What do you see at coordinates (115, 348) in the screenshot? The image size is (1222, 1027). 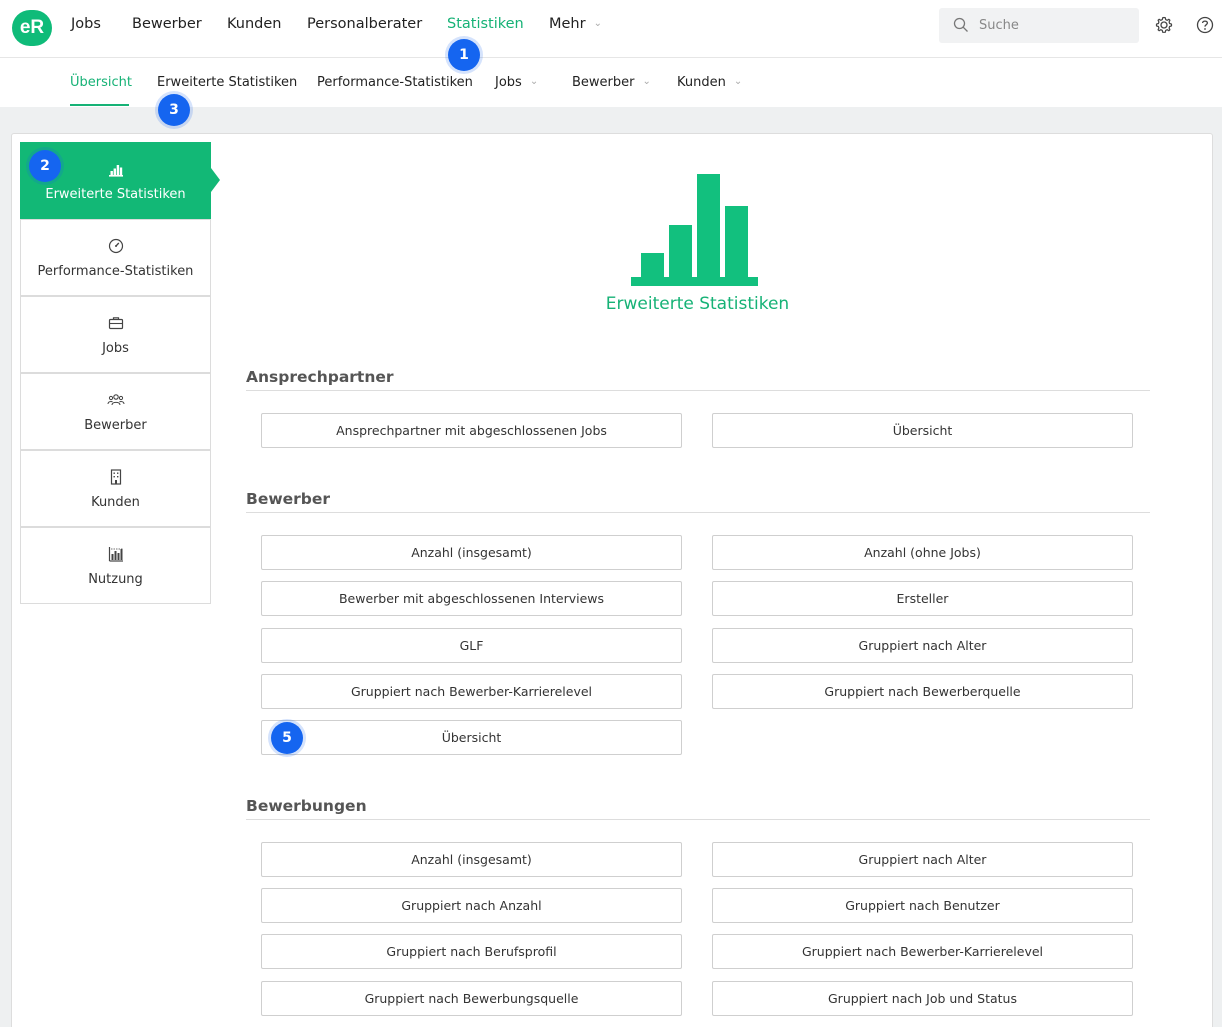 I see `sidebar-item-label: Jobs` at bounding box center [115, 348].